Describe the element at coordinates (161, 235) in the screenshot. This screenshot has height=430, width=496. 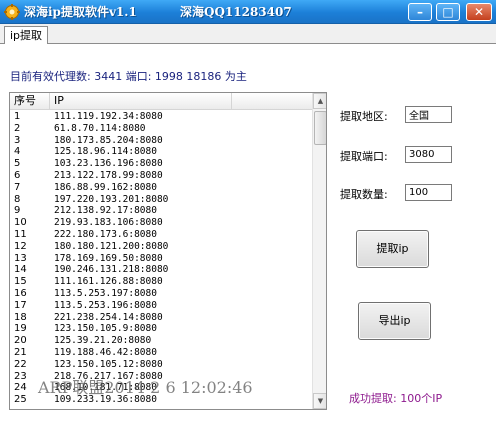
I see `table-row: 11 222.180.173.6:8080` at that location.